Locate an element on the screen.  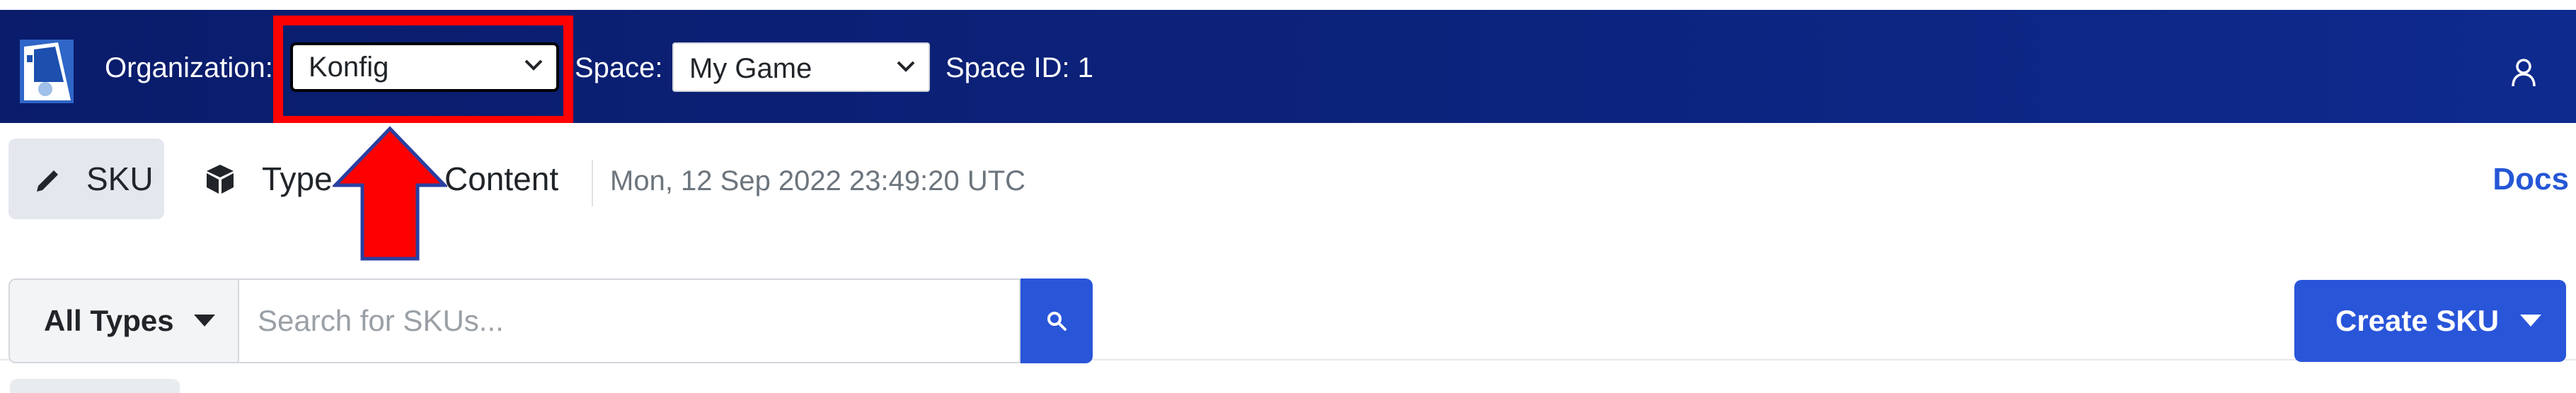
pencil-icon is located at coordinates (48, 181).